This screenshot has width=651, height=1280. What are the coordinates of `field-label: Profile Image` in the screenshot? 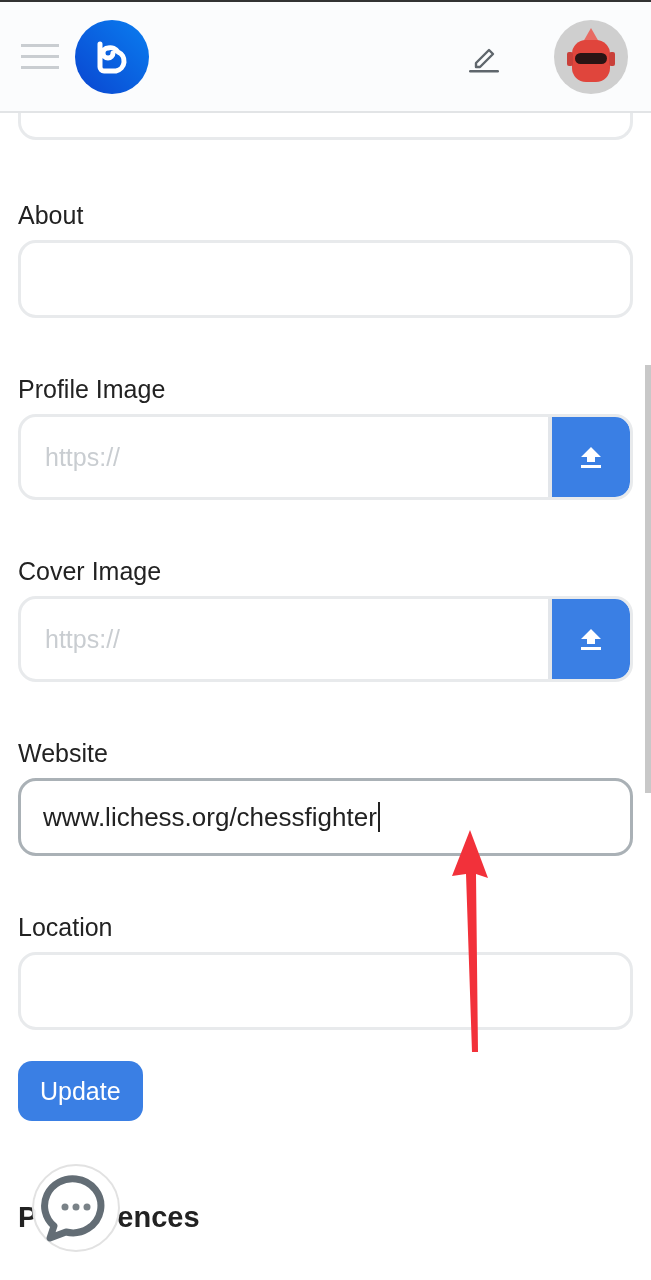 It's located at (92, 389).